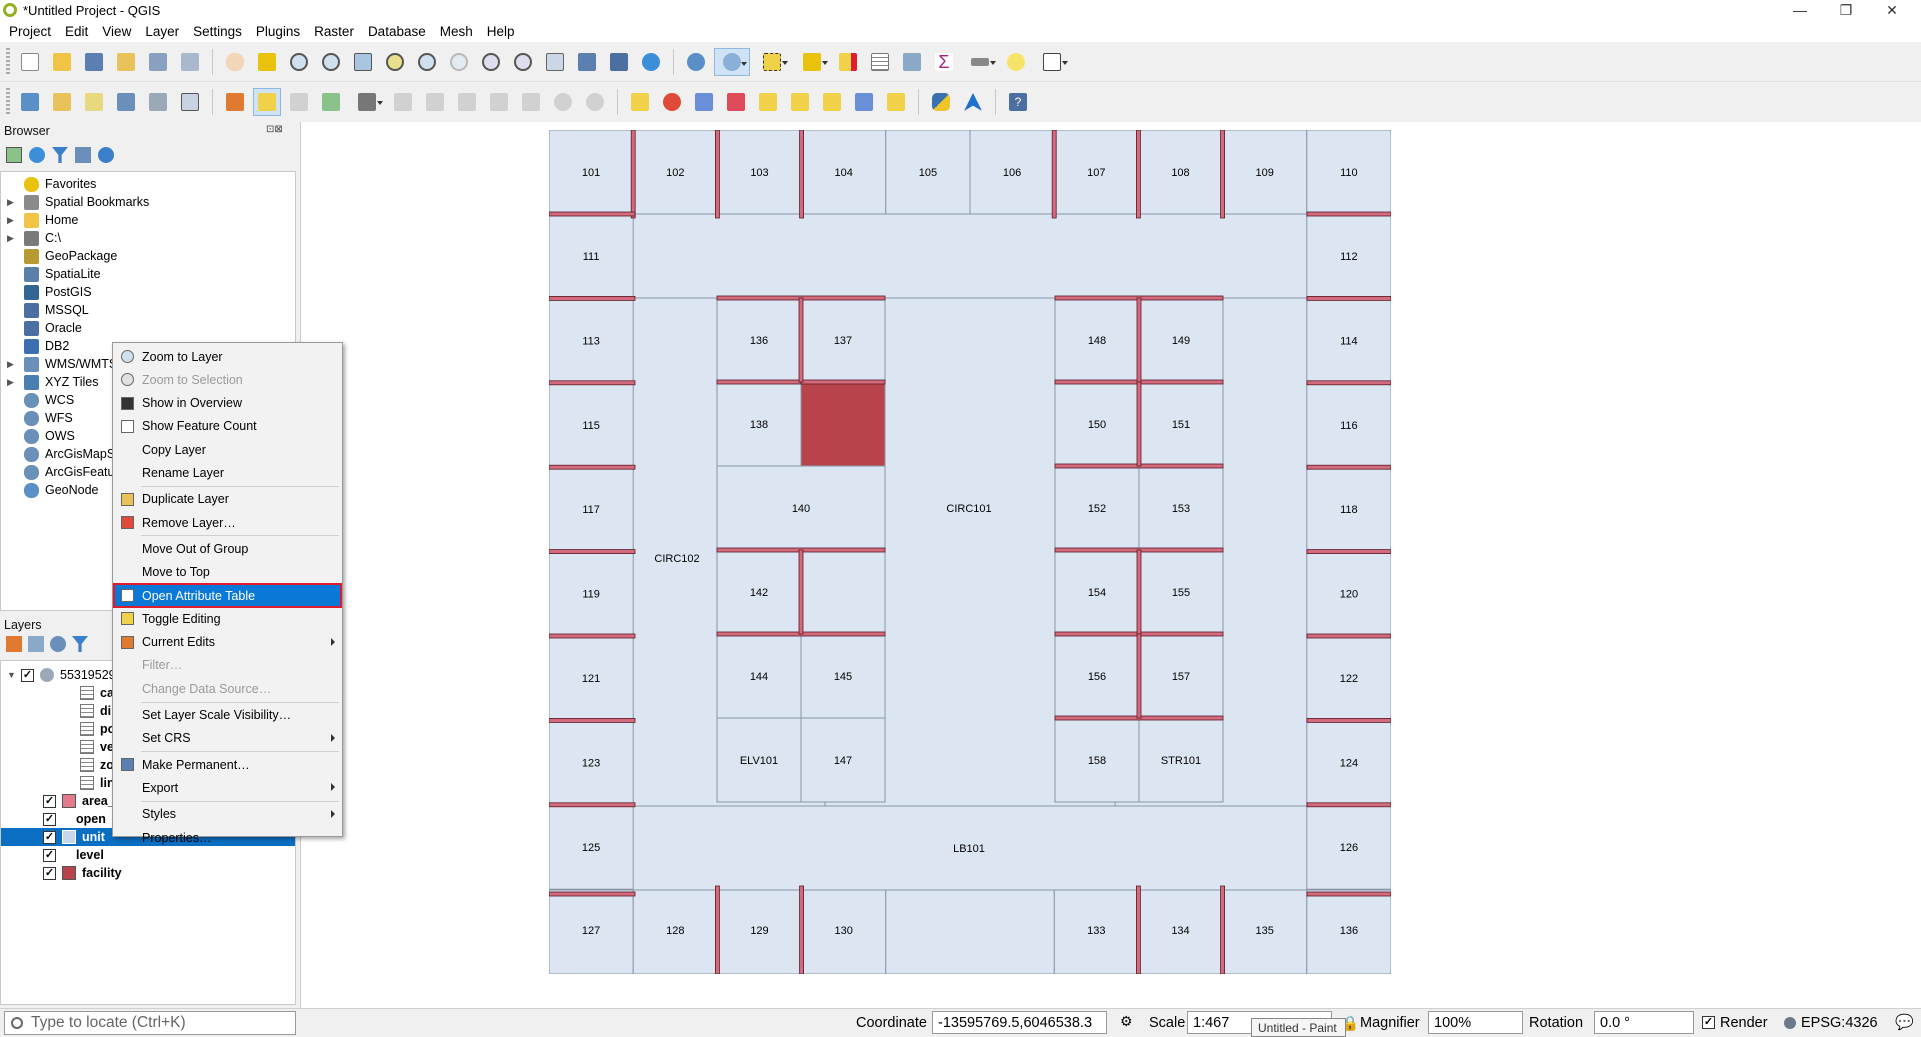 The width and height of the screenshot is (1921, 1037). What do you see at coordinates (501, 31) in the screenshot?
I see `menu-help: Help` at bounding box center [501, 31].